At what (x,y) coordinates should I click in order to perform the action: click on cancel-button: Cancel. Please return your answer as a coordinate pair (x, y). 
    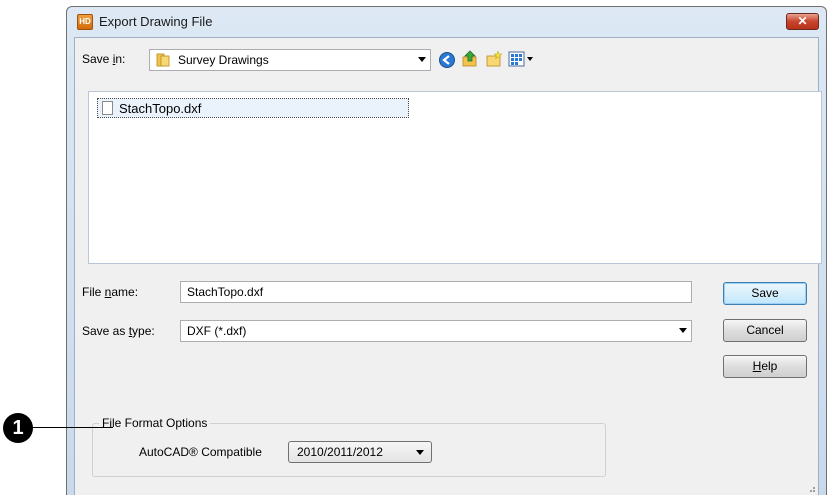
    Looking at the image, I should click on (765, 330).